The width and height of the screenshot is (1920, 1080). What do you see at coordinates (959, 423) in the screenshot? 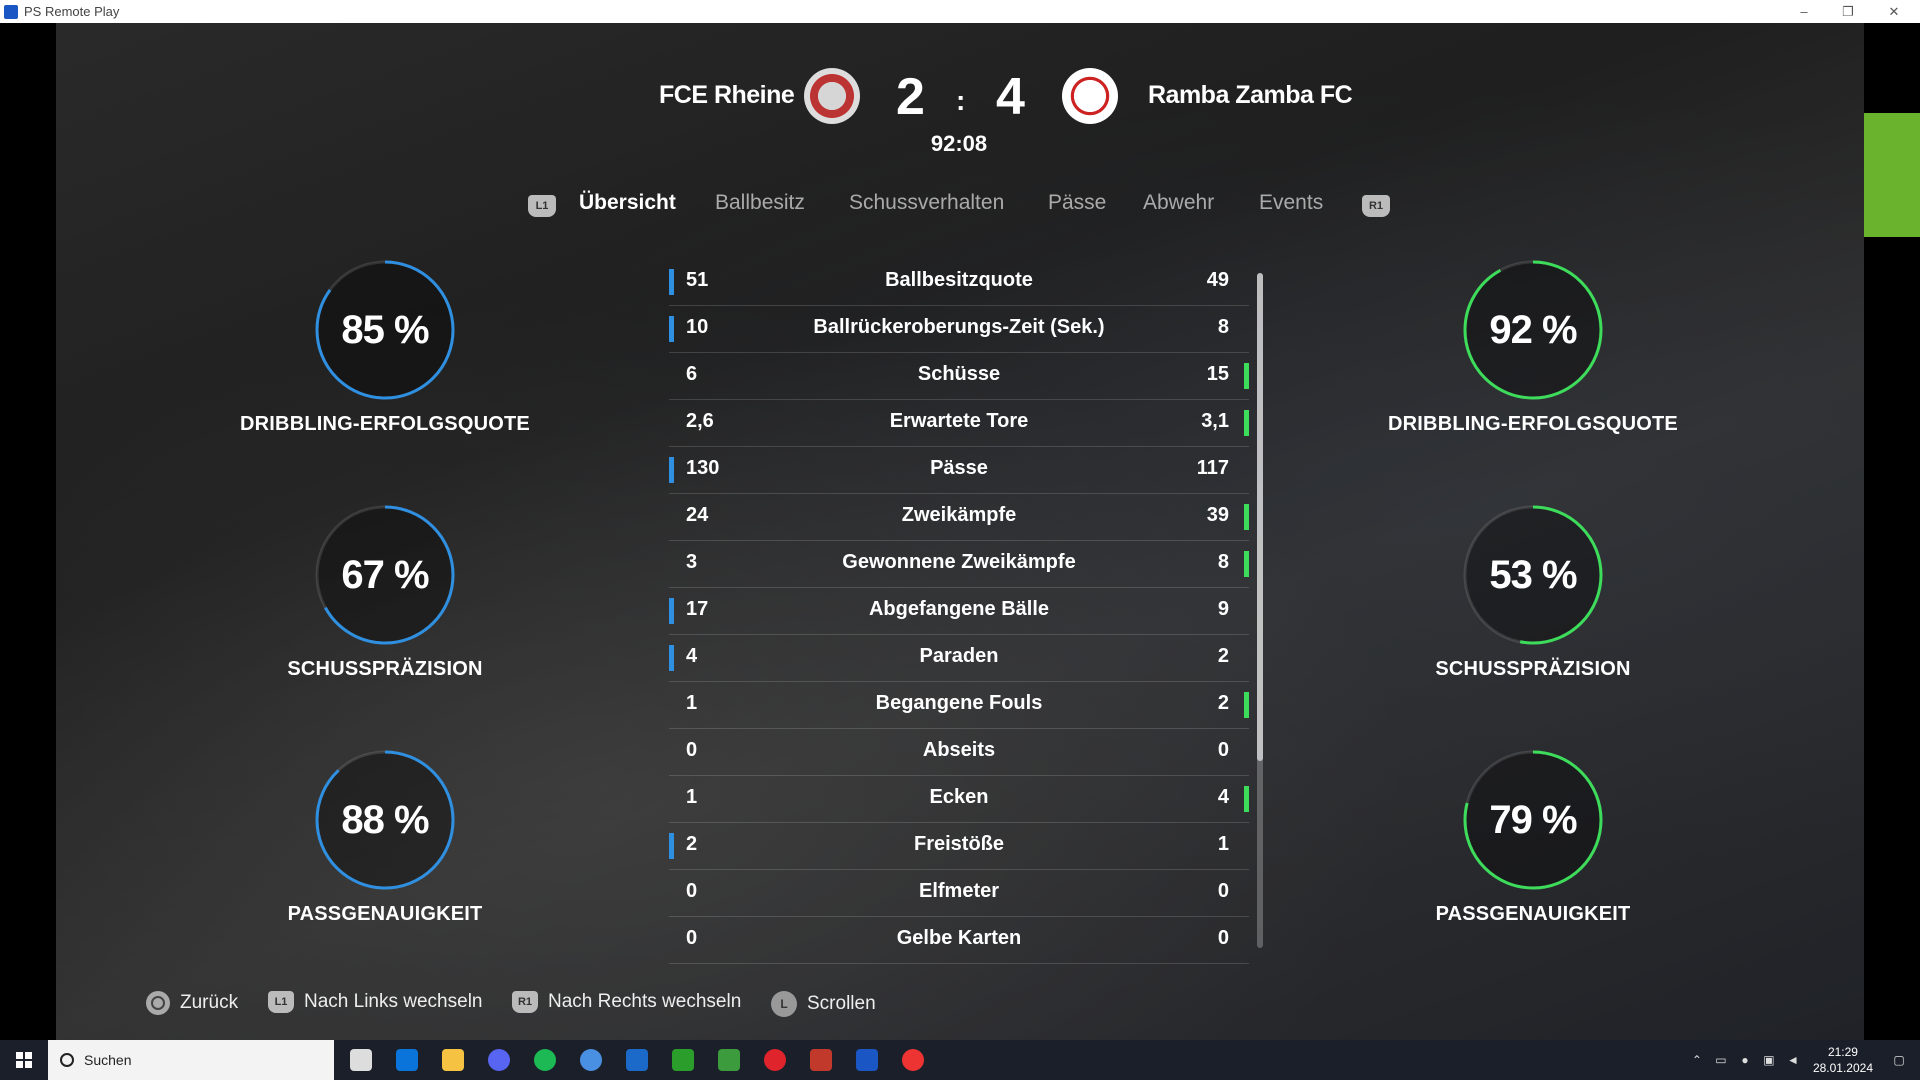
I see `stat-row: 2,6 Erwartete Tore 3,1` at bounding box center [959, 423].